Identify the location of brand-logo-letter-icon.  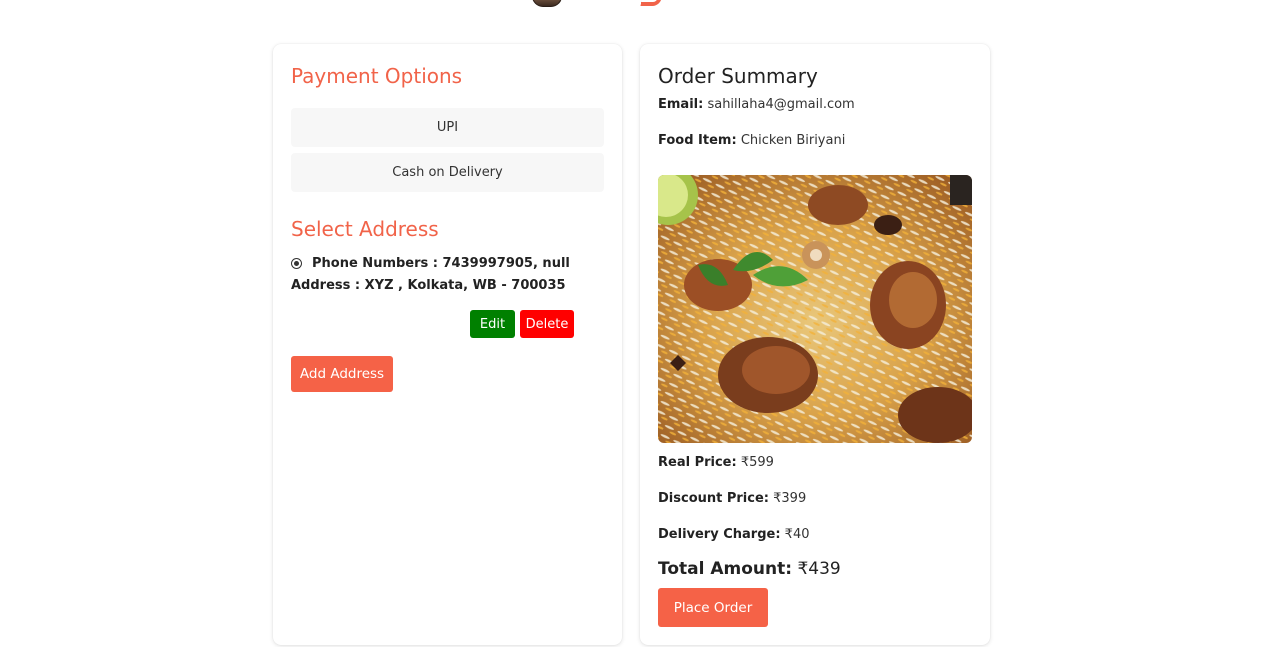
(652, 3).